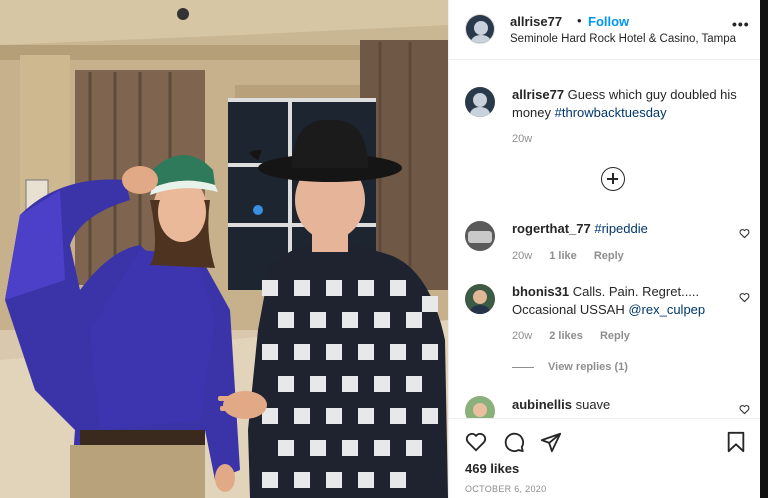 The height and width of the screenshot is (498, 768). Describe the element at coordinates (563, 256) in the screenshot. I see `comment-likes: 1 like` at that location.